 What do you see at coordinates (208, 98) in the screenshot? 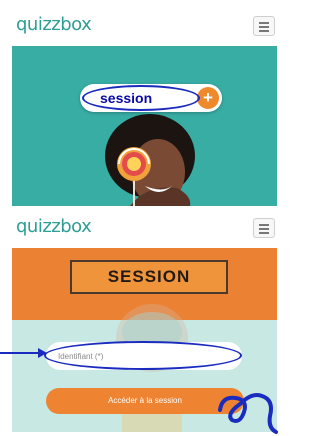
I see `plus-icon: +` at bounding box center [208, 98].